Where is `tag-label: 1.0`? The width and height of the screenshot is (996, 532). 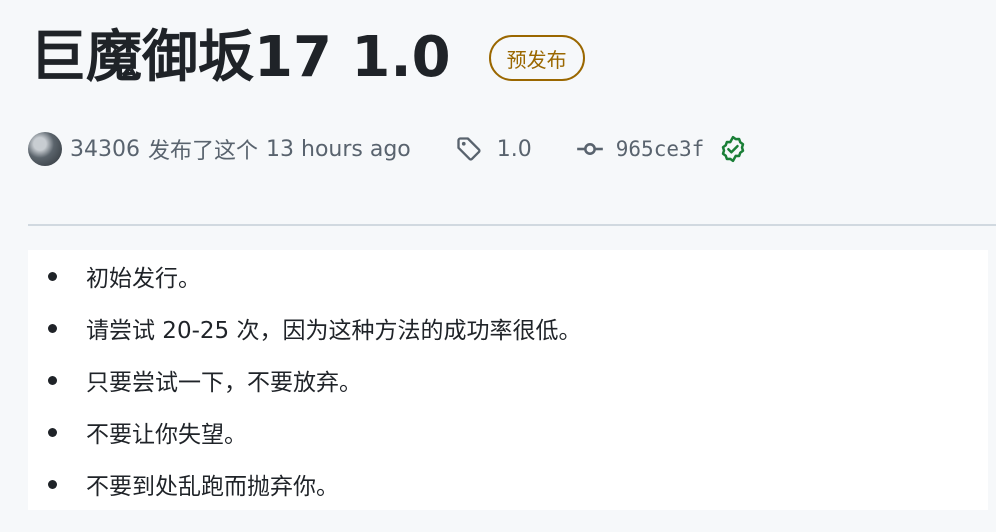 tag-label: 1.0 is located at coordinates (514, 149).